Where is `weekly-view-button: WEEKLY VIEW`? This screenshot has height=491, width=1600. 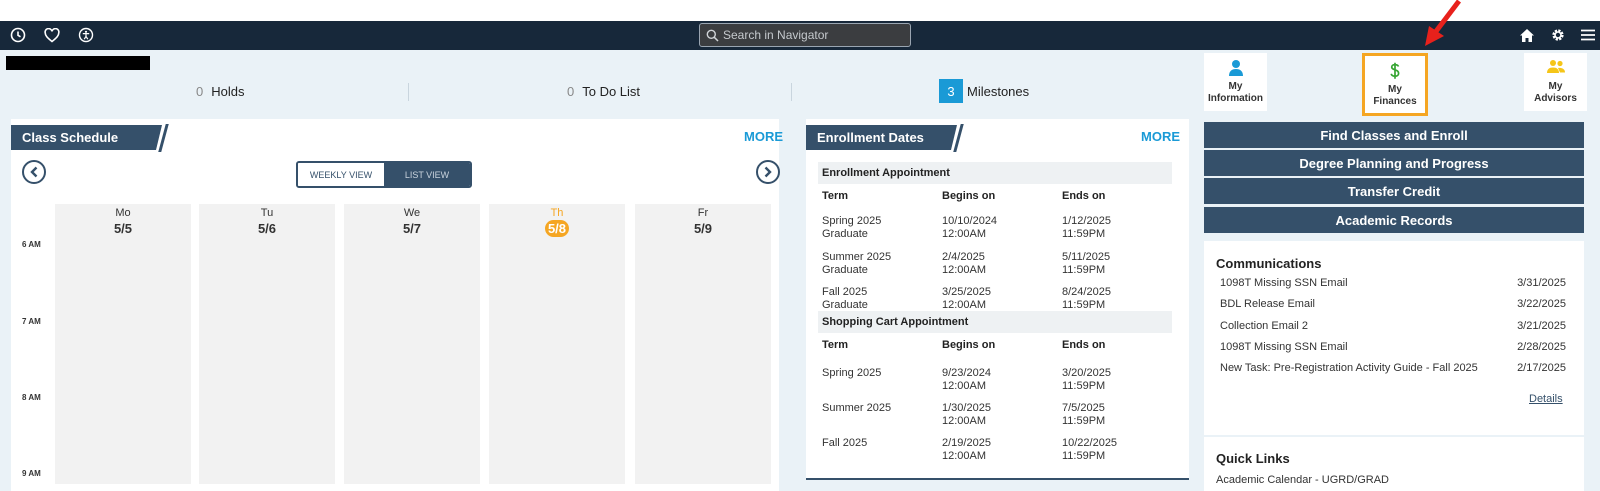
weekly-view-button: WEEKLY VIEW is located at coordinates (341, 174).